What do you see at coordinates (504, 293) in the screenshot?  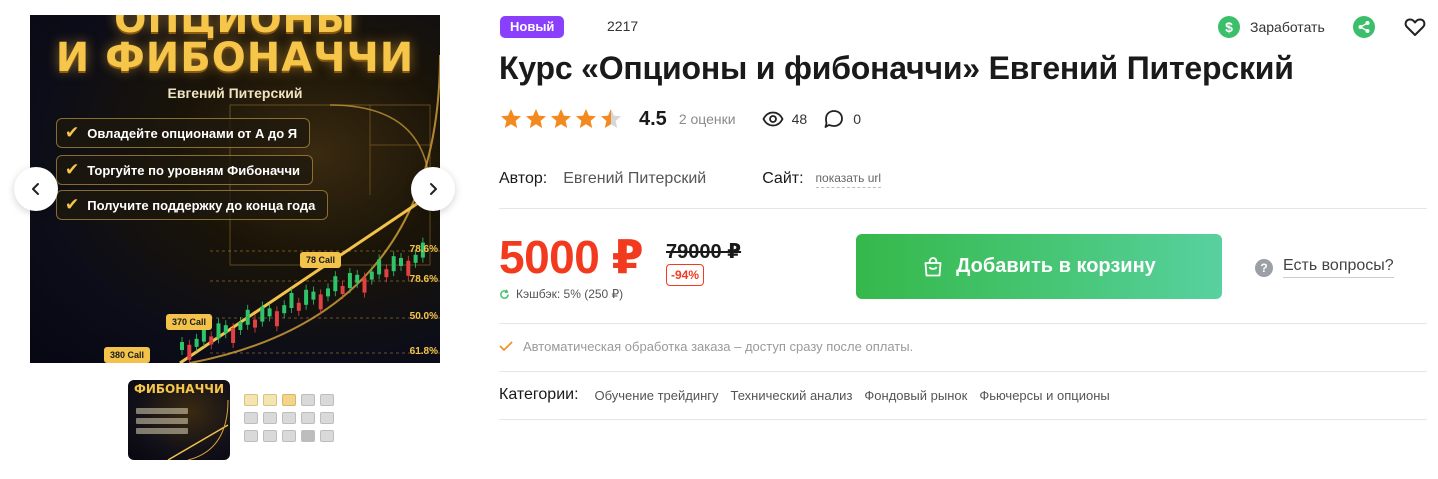 I see `refresh-icon` at bounding box center [504, 293].